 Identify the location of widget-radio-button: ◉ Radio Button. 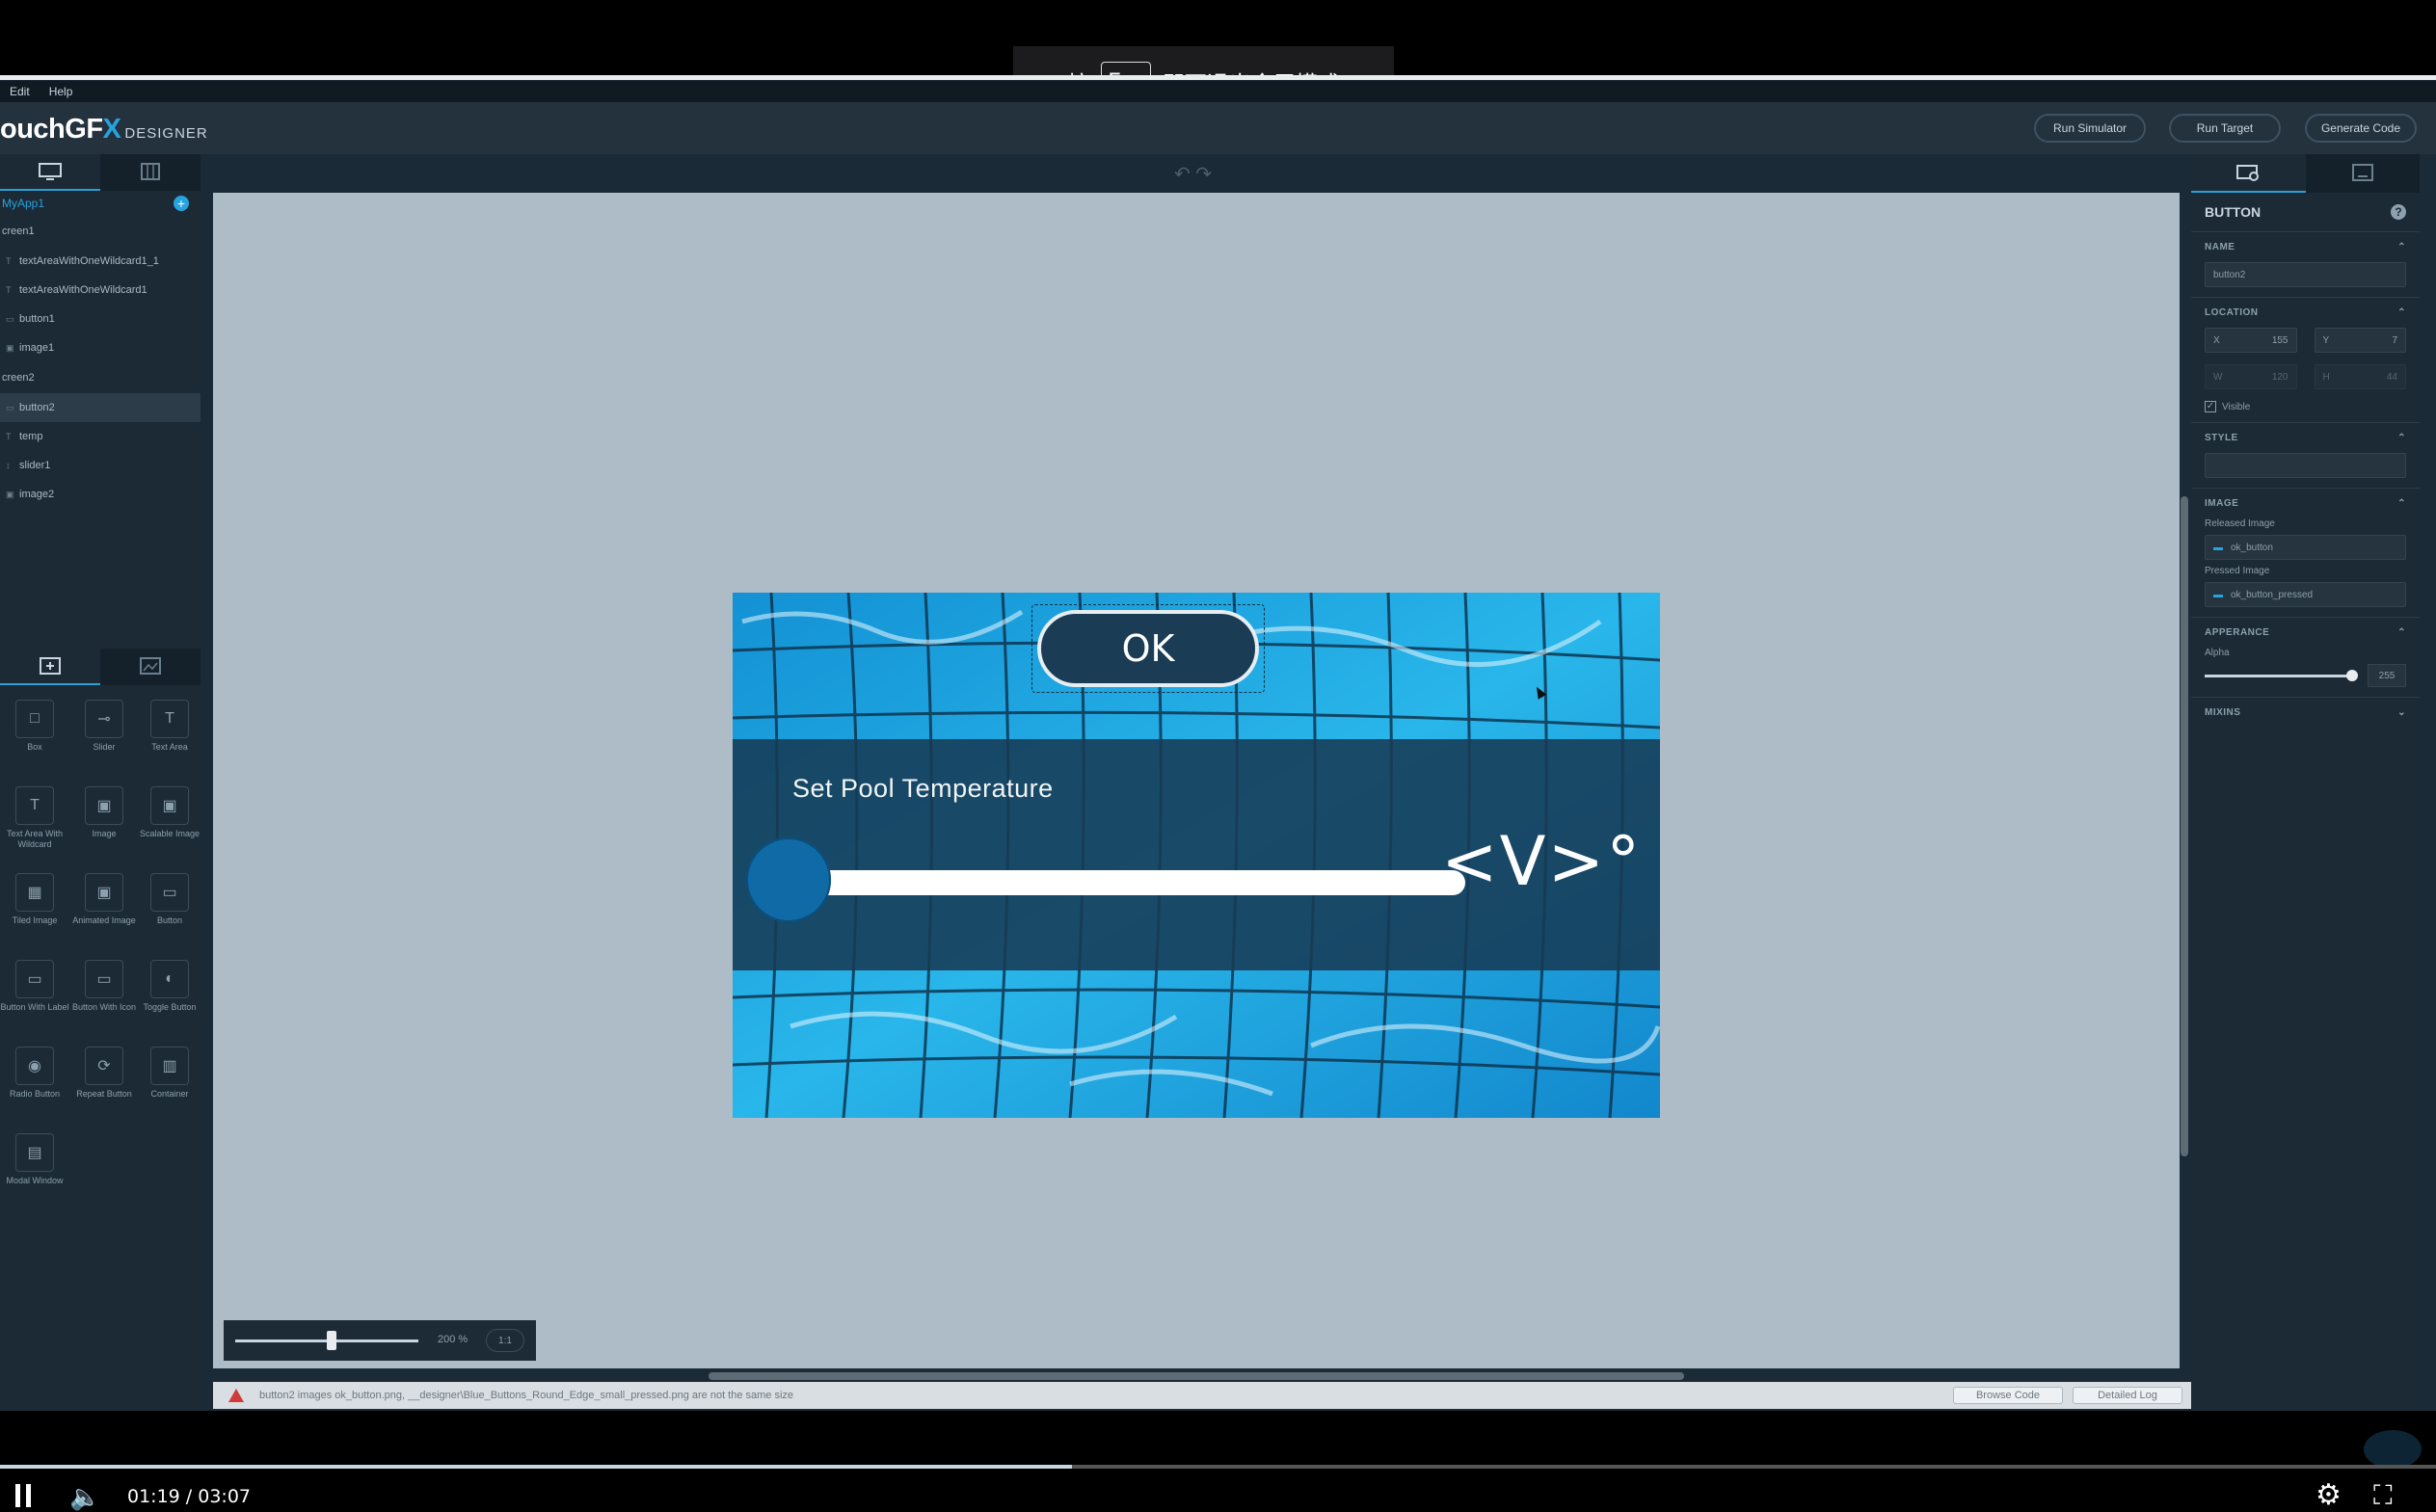
(34, 1084).